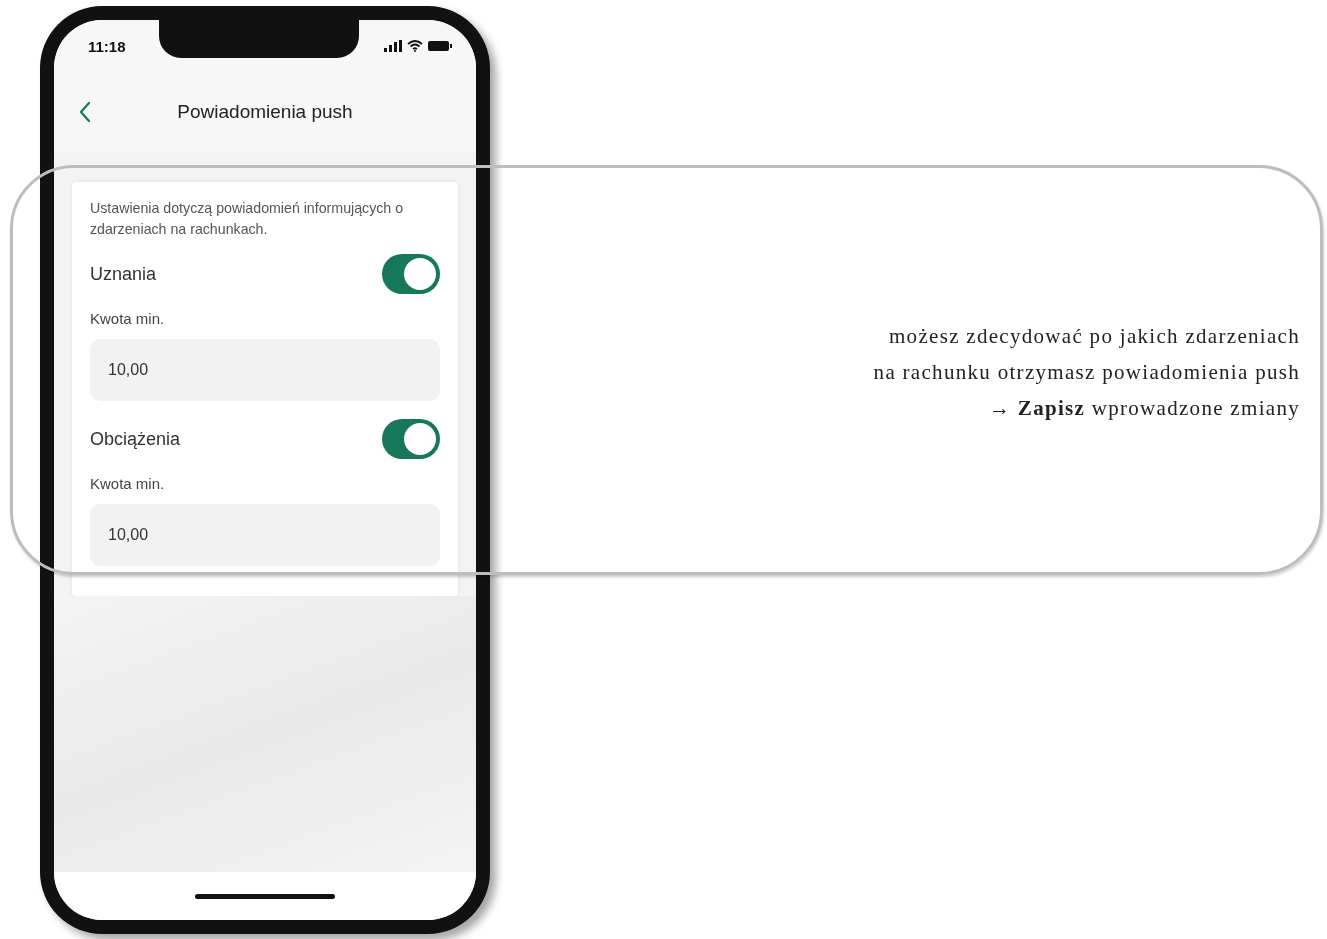 The width and height of the screenshot is (1327, 939). I want to click on status-time: 11:18, so click(107, 46).